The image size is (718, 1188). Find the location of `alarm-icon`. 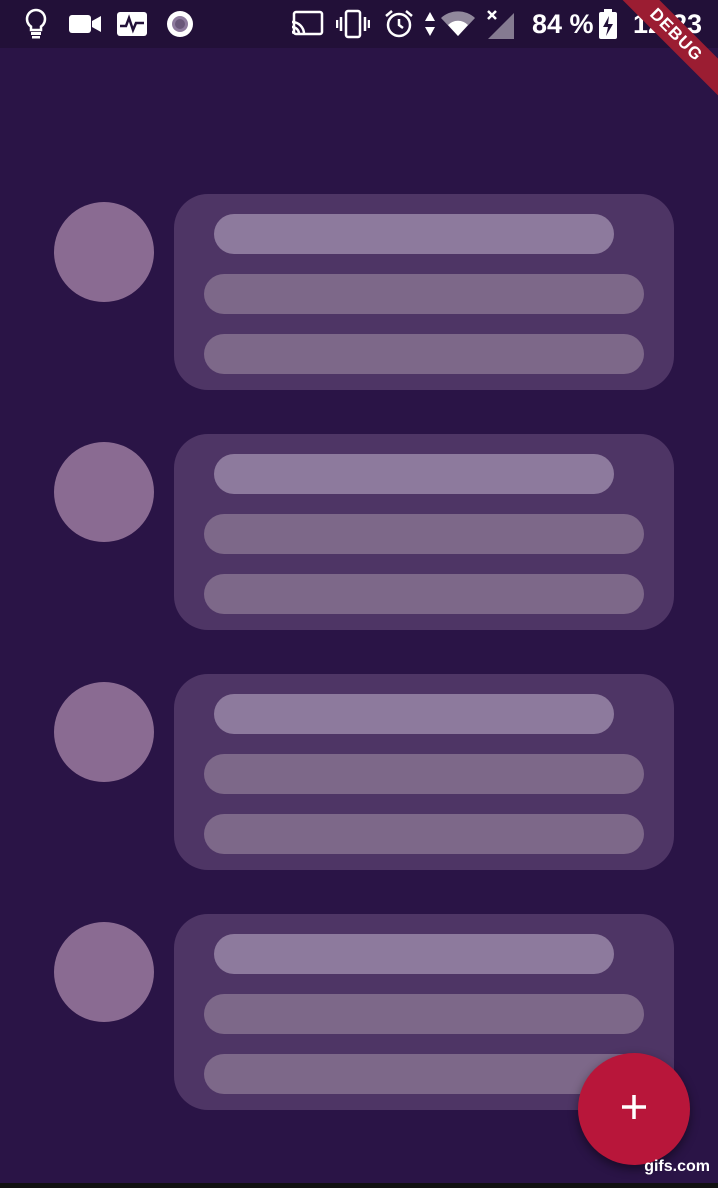

alarm-icon is located at coordinates (399, 24).